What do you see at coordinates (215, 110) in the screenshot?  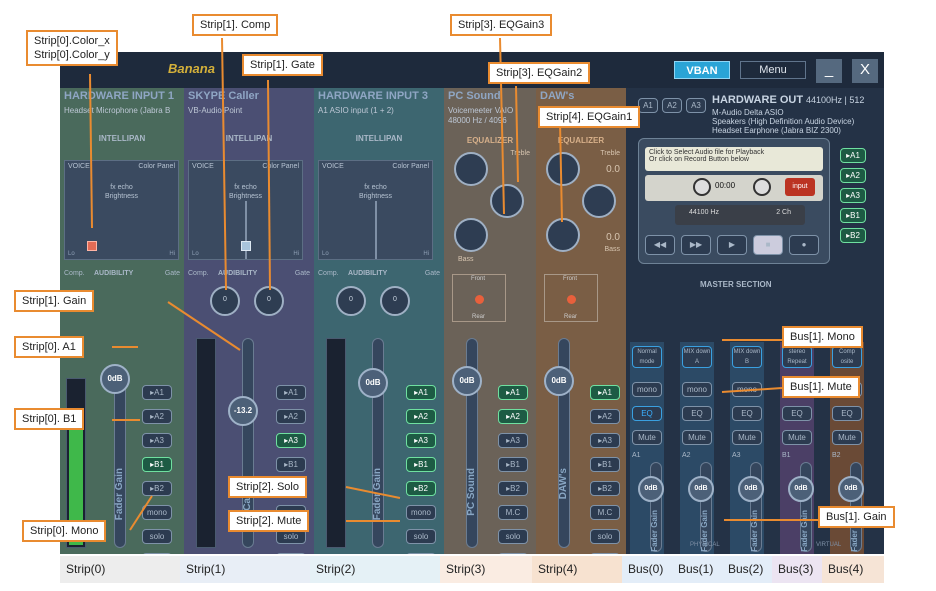 I see `strip-device: VB-Audio Point` at bounding box center [215, 110].